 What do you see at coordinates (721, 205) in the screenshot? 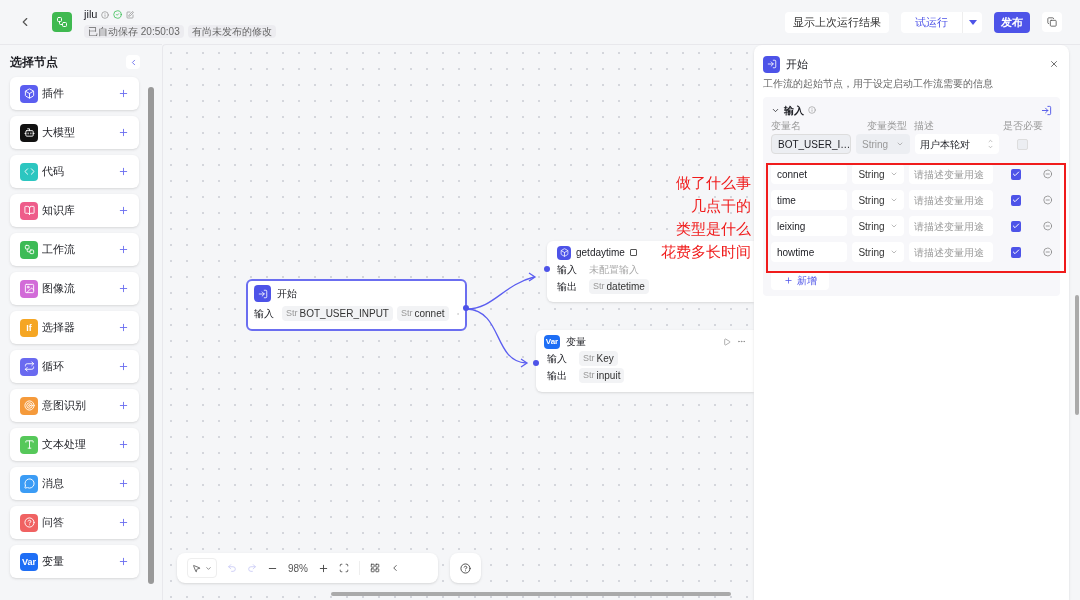
I see `annotation-text: 几点干的` at bounding box center [721, 205].